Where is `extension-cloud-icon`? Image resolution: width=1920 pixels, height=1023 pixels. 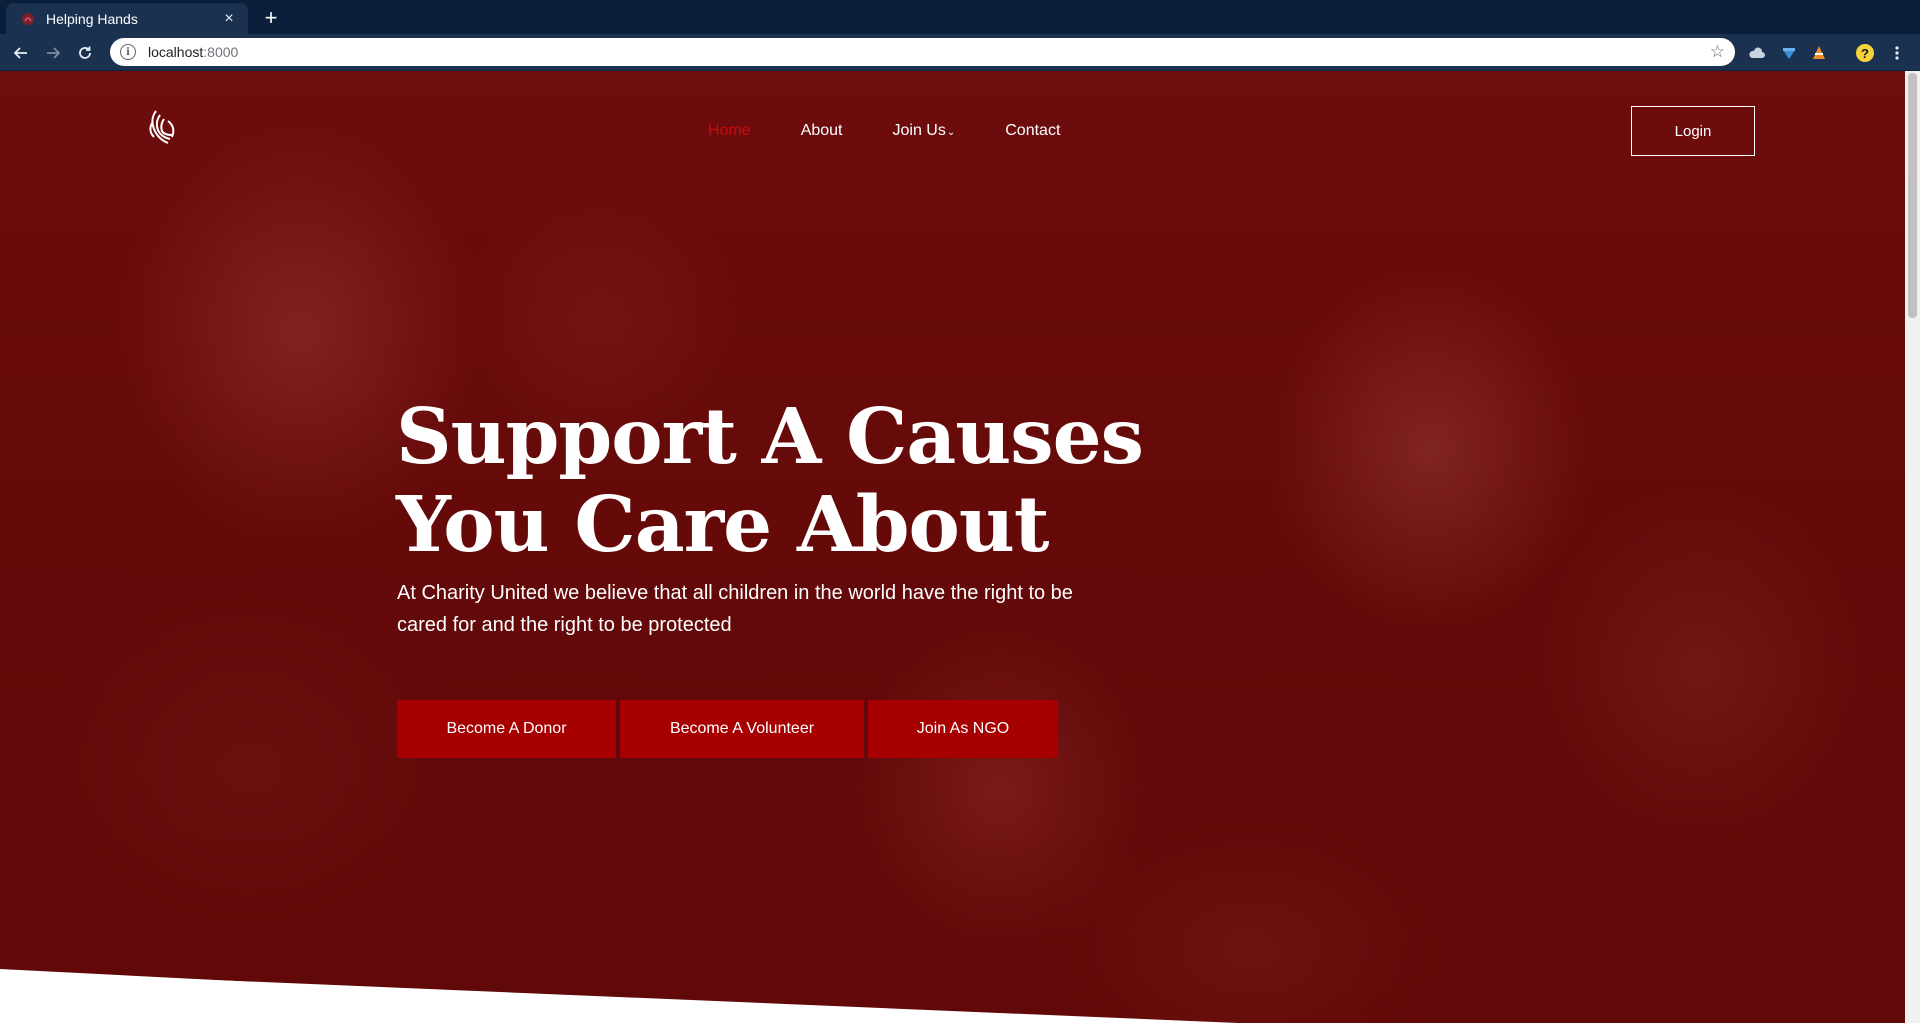
extension-cloud-icon is located at coordinates (1757, 53).